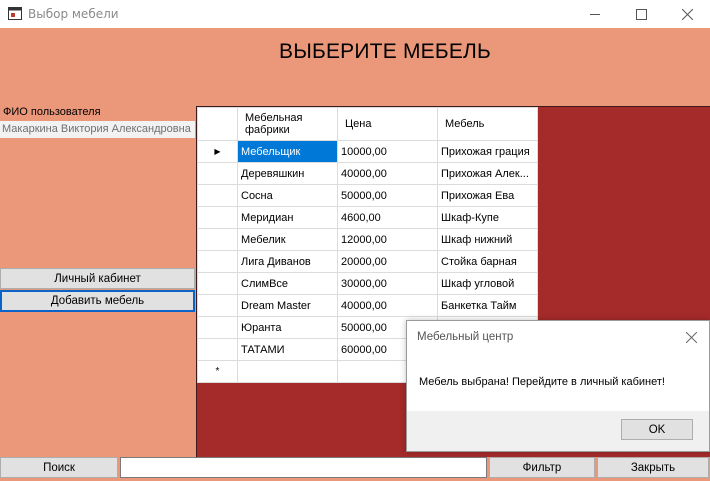 This screenshot has height=481, width=710. I want to click on table-cell-factory, so click(287, 371).